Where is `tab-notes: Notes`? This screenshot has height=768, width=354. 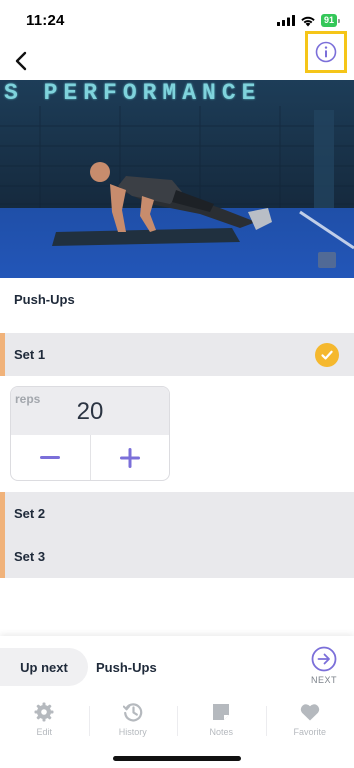 tab-notes: Notes is located at coordinates (221, 722).